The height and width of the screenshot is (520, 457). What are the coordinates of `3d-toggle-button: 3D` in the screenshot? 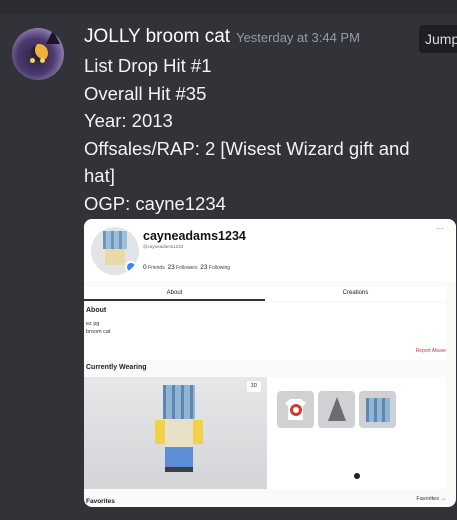 It's located at (254, 386).